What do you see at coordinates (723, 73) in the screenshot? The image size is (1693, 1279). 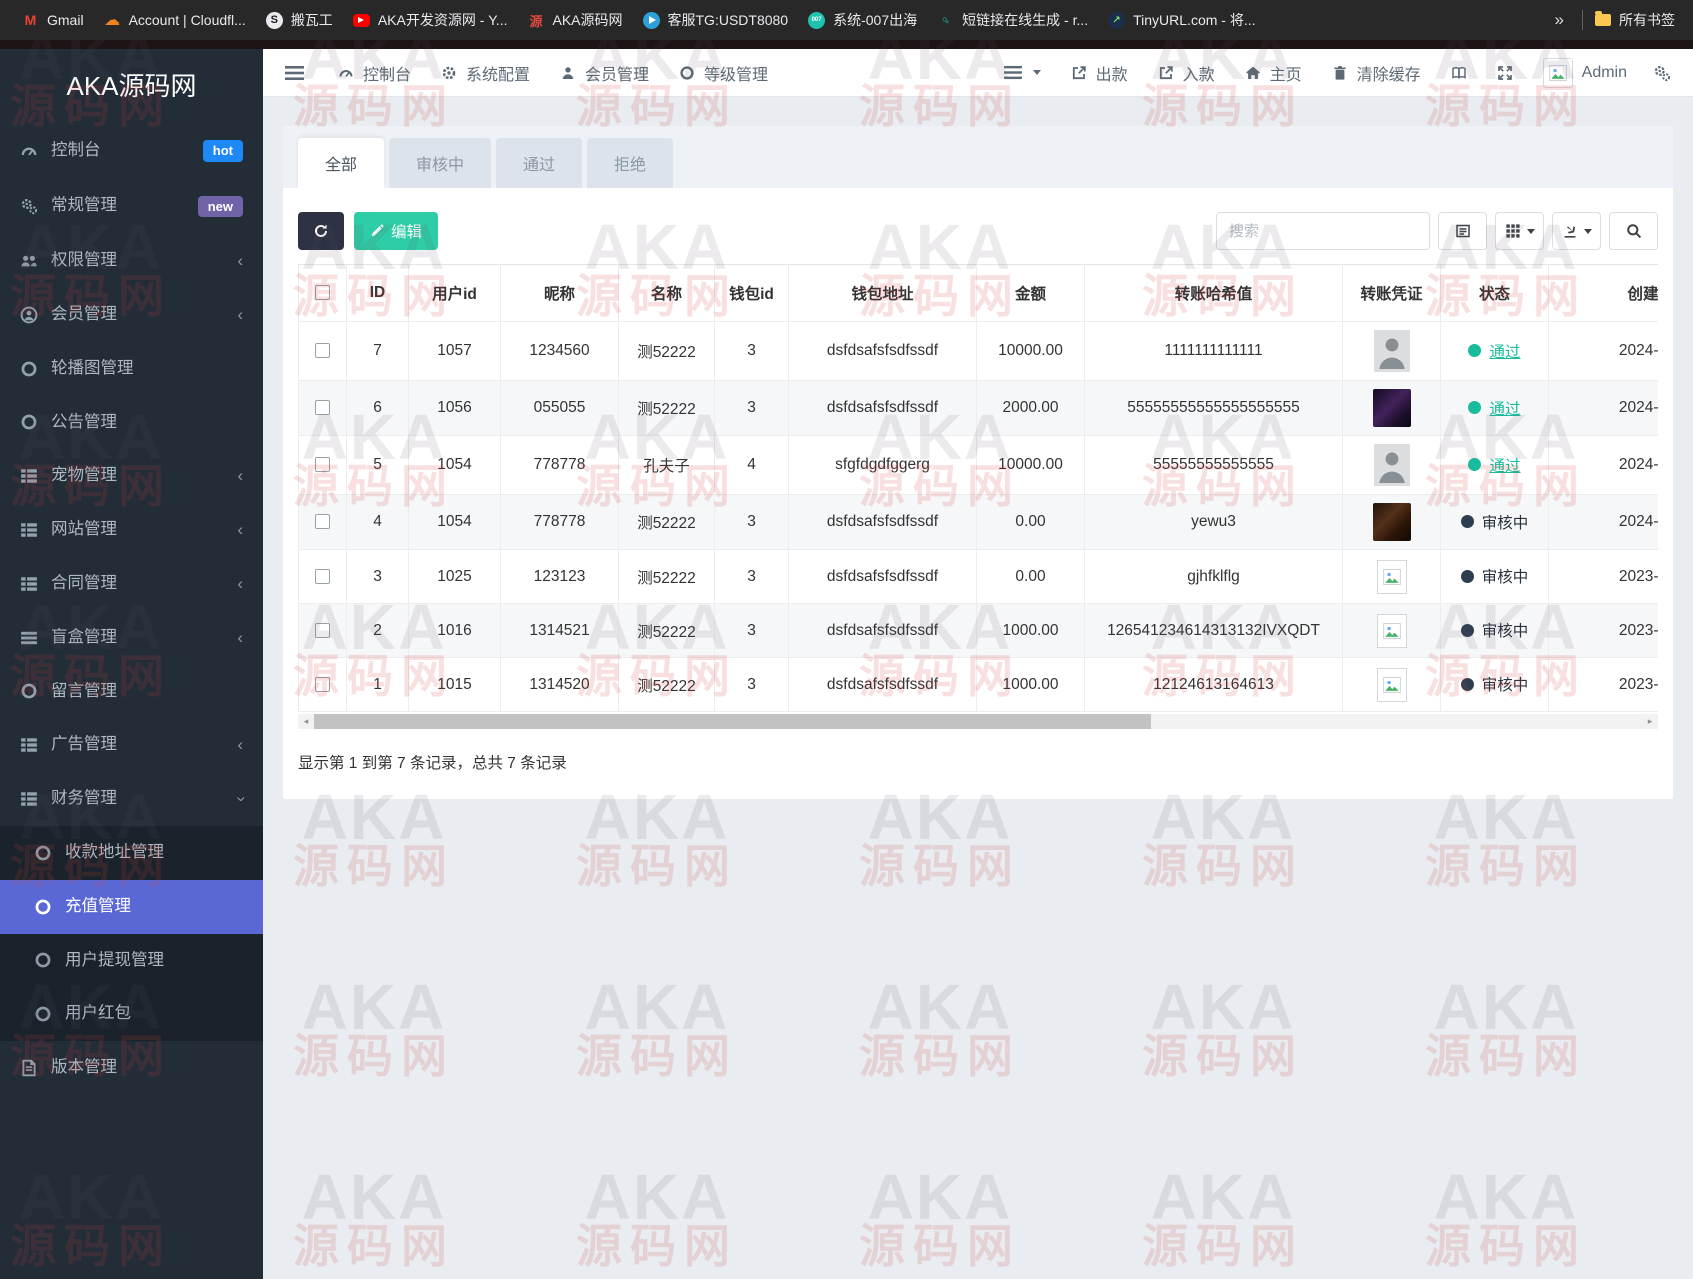 I see `topnav-item: 等级管理` at bounding box center [723, 73].